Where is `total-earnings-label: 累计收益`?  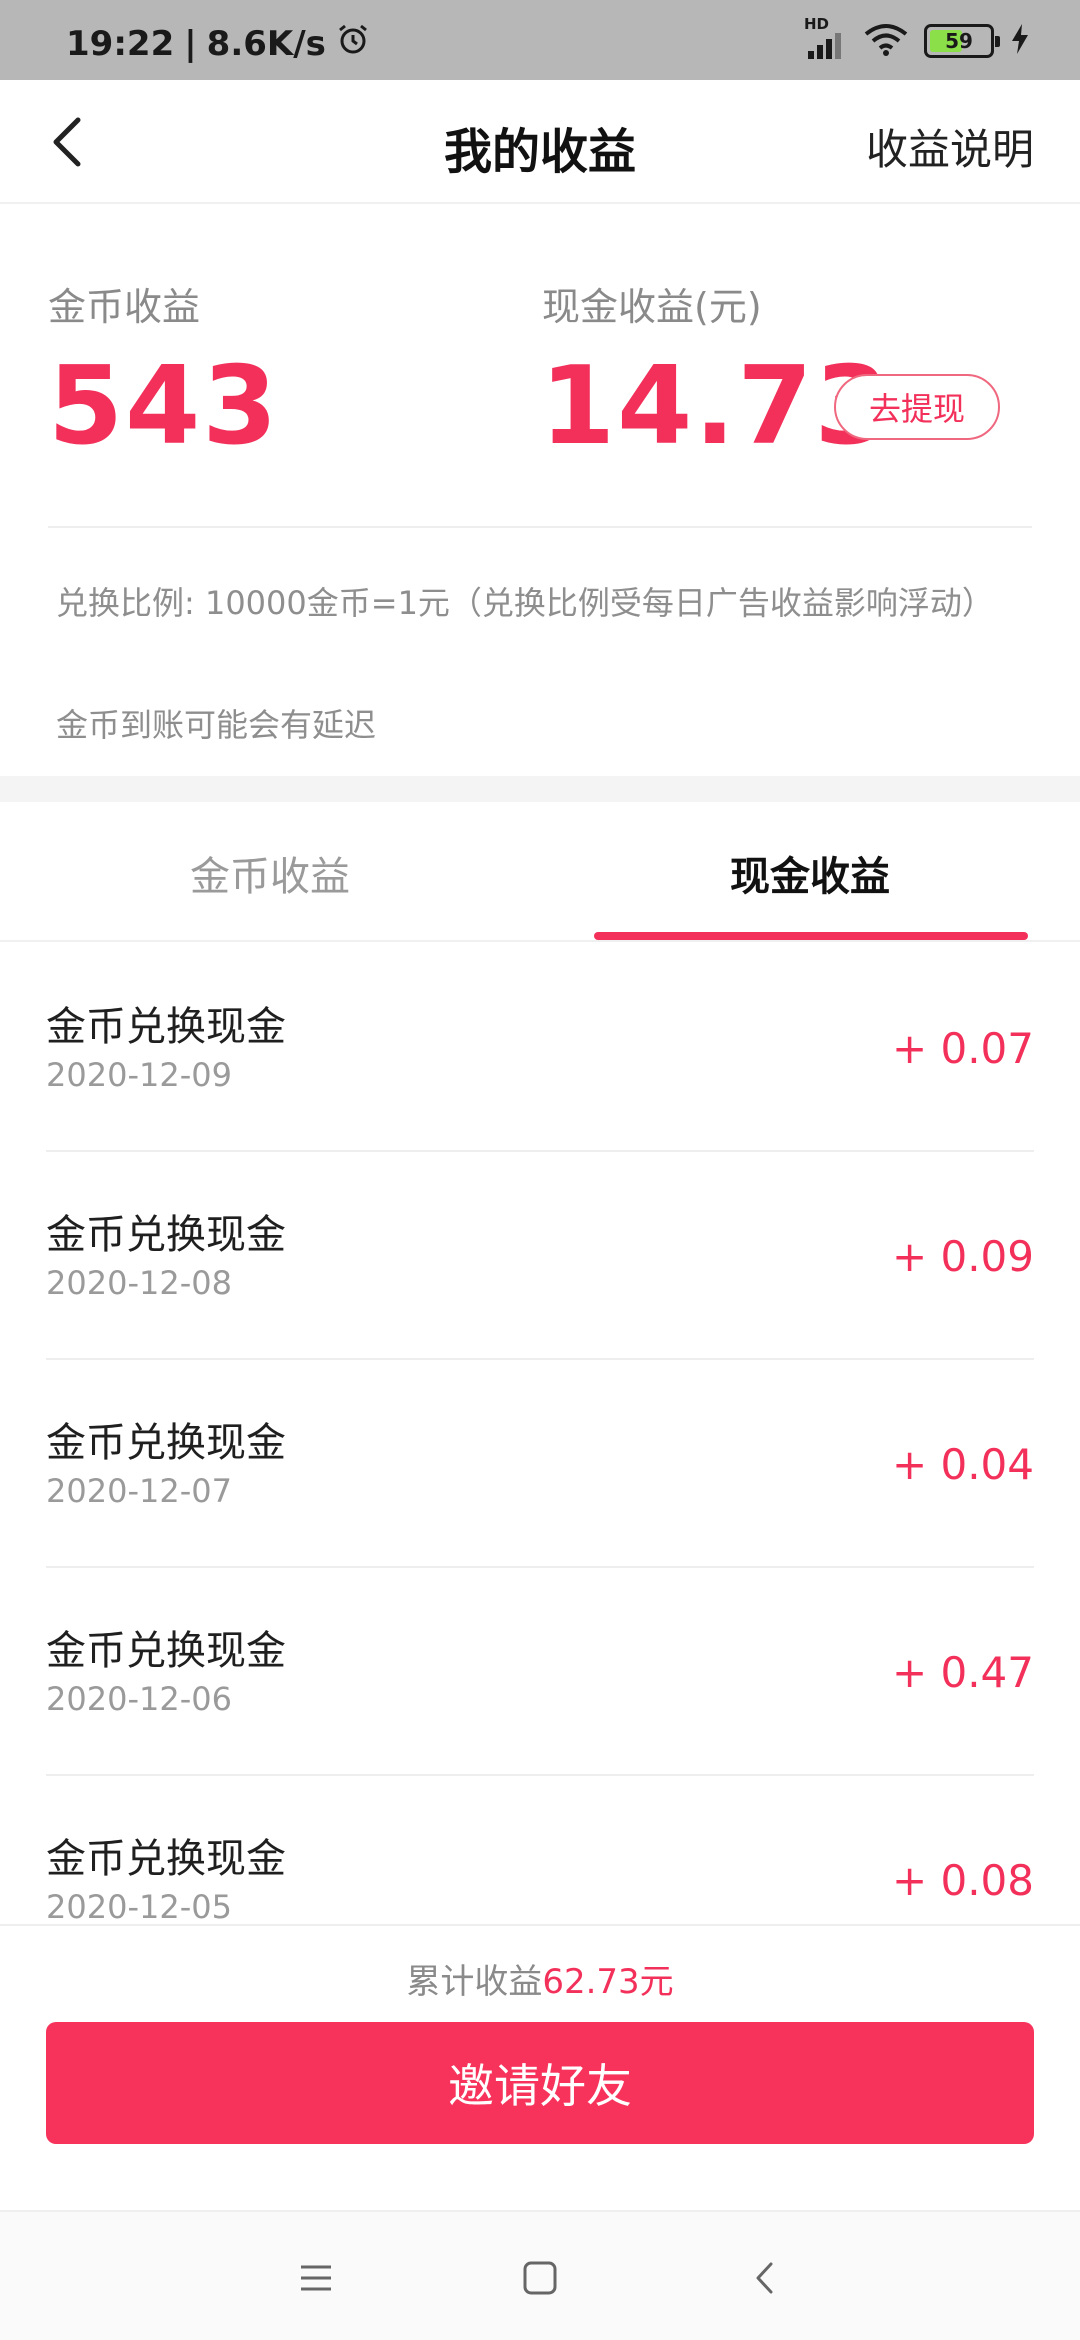 total-earnings-label: 累计收益 is located at coordinates (474, 1982).